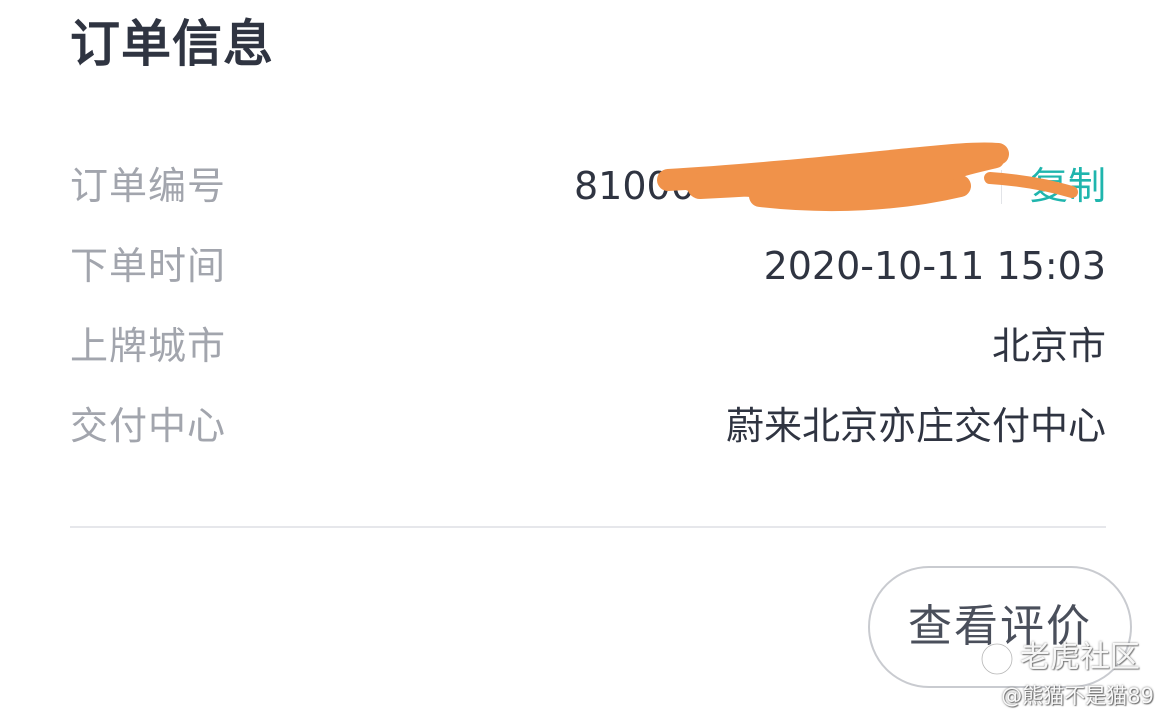 Image resolution: width=1176 pixels, height=724 pixels. What do you see at coordinates (634, 186) in the screenshot?
I see `order-number-value: 81000` at bounding box center [634, 186].